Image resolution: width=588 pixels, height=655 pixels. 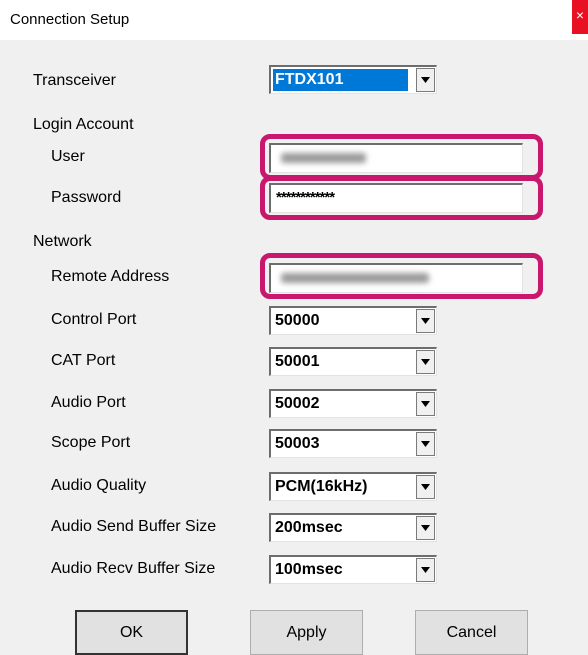 I want to click on scope-port-value: 50003, so click(x=297, y=443).